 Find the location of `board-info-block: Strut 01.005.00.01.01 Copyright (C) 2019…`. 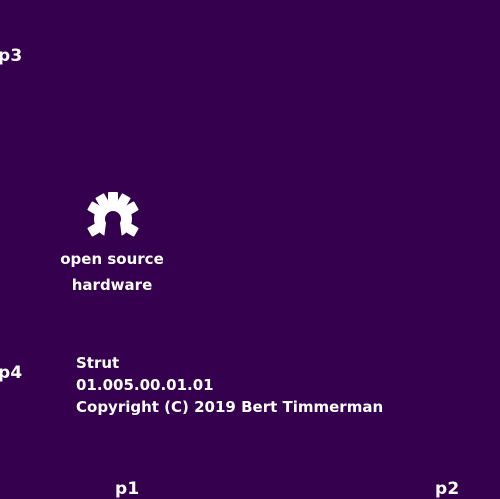

board-info-block: Strut 01.005.00.01.01 Copyright (C) 2019… is located at coordinates (229, 385).